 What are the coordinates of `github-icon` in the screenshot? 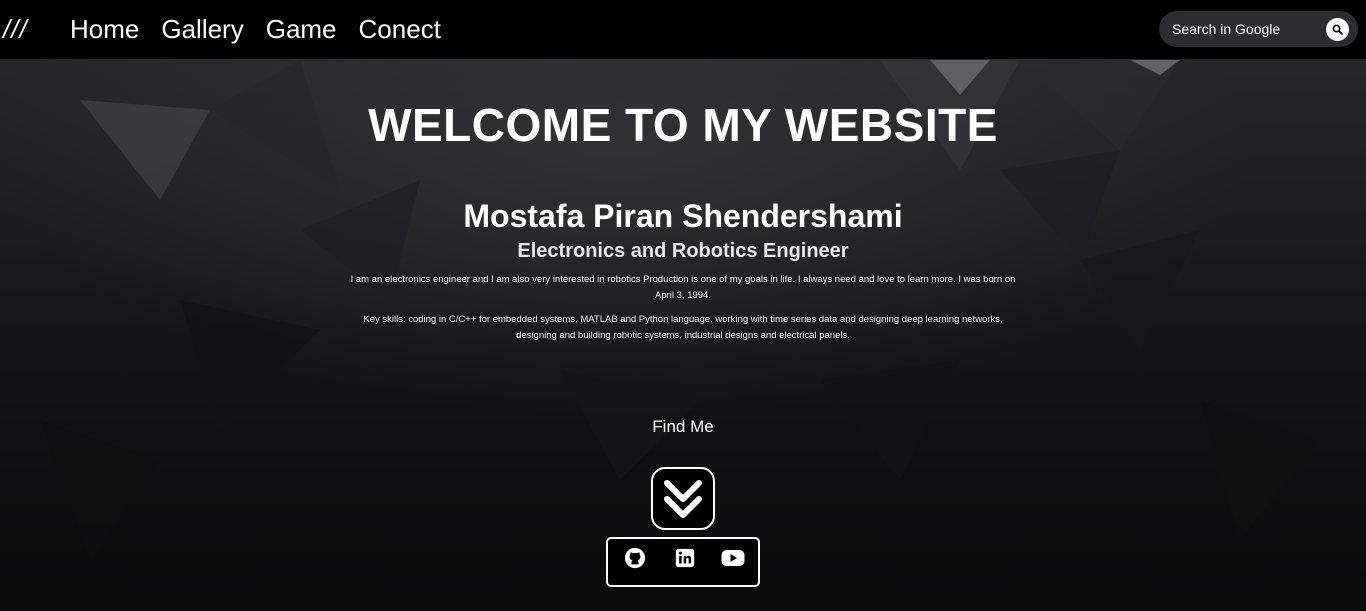 It's located at (635, 558).